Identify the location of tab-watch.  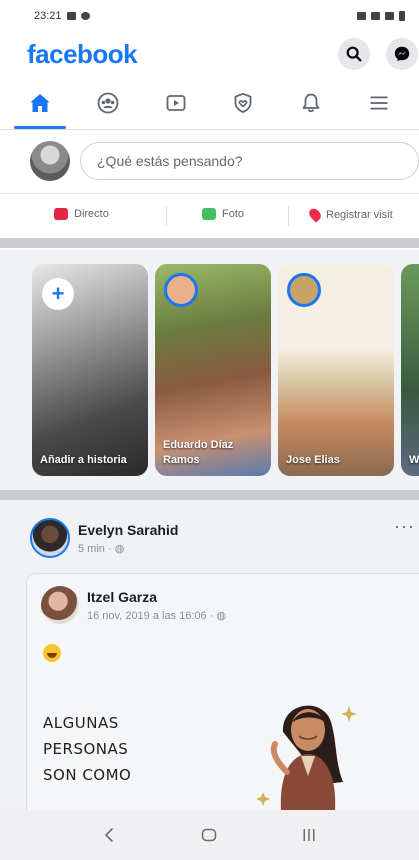
(176, 103).